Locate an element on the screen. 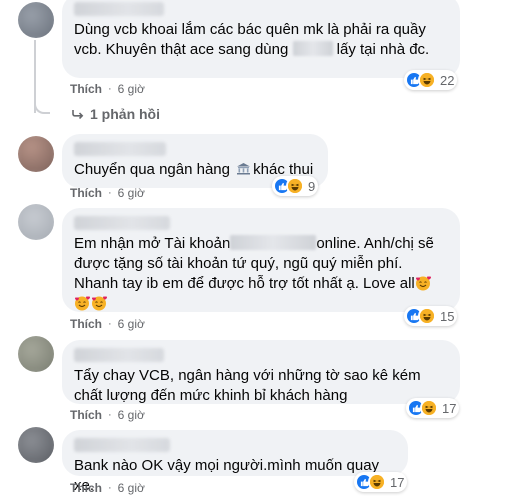 Image resolution: width=506 pixels, height=502 pixels. reaction-summary: 9 is located at coordinates (295, 186).